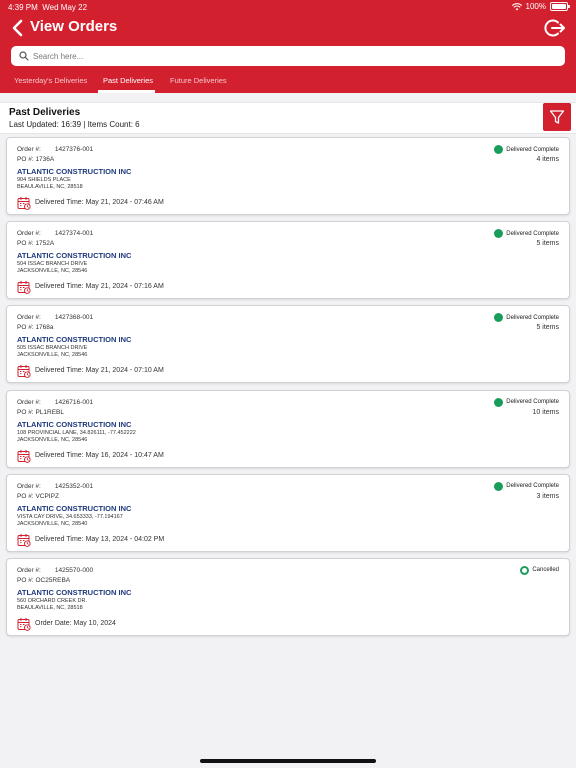  I want to click on search-bar, so click(288, 56).